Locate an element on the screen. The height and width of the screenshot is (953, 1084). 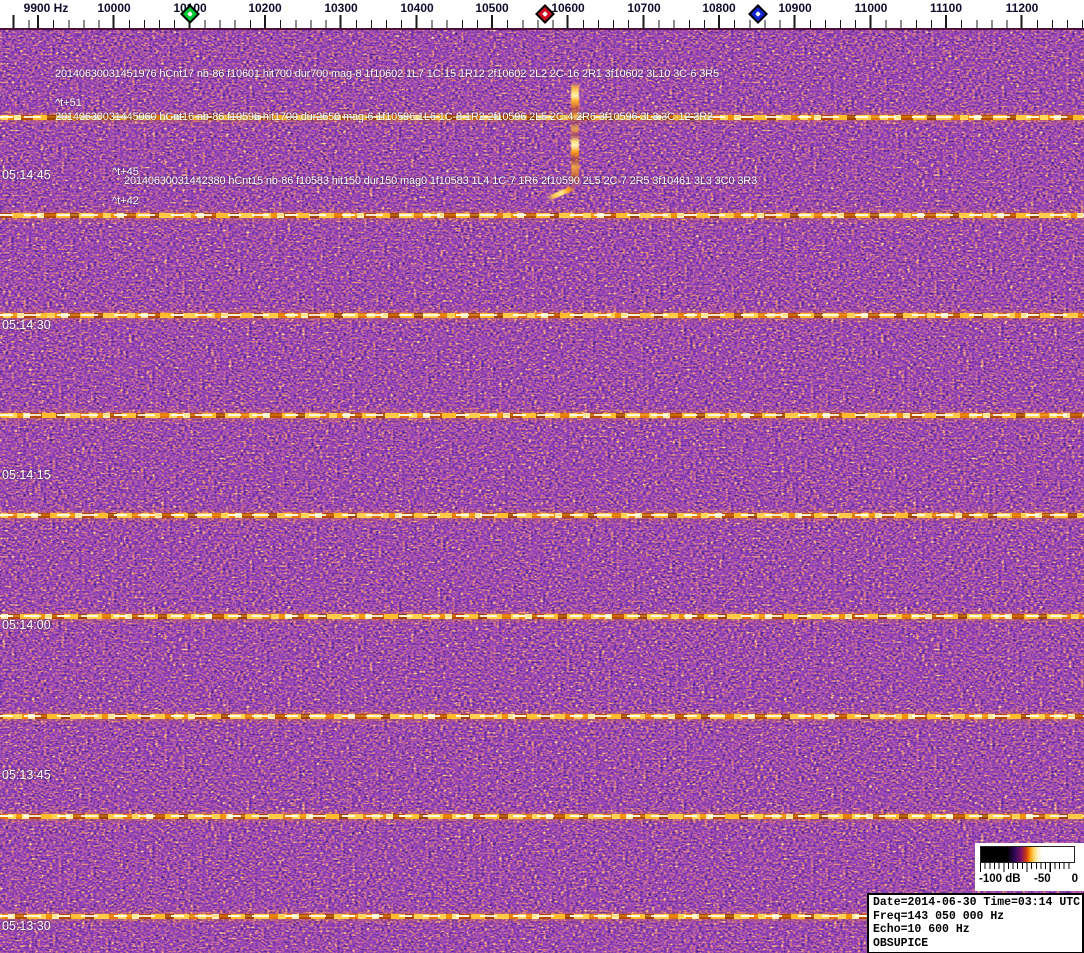
colorbar-ticks is located at coordinates (1026, 867).